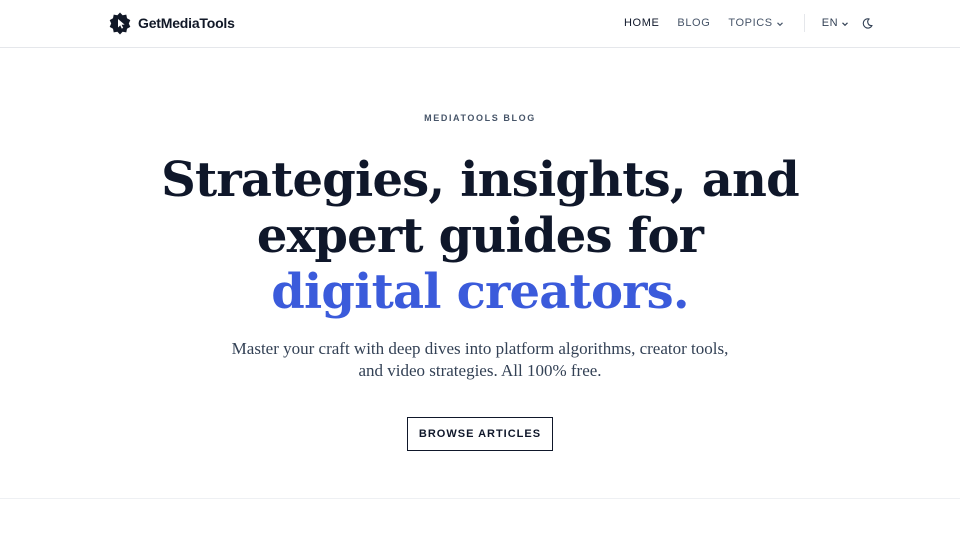 Image resolution: width=960 pixels, height=540 pixels. I want to click on language-label: EN, so click(830, 23).